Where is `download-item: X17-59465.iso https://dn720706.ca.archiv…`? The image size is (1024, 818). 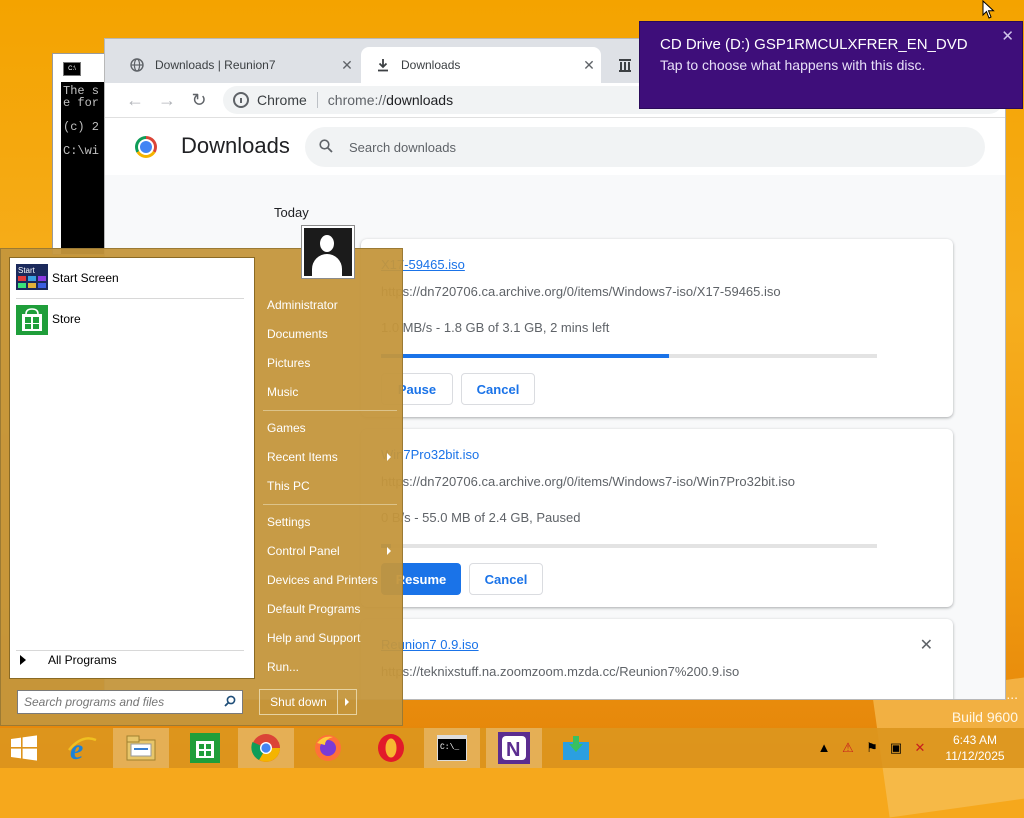
download-item: X17-59465.iso https://dn720706.ca.archiv… is located at coordinates (657, 328).